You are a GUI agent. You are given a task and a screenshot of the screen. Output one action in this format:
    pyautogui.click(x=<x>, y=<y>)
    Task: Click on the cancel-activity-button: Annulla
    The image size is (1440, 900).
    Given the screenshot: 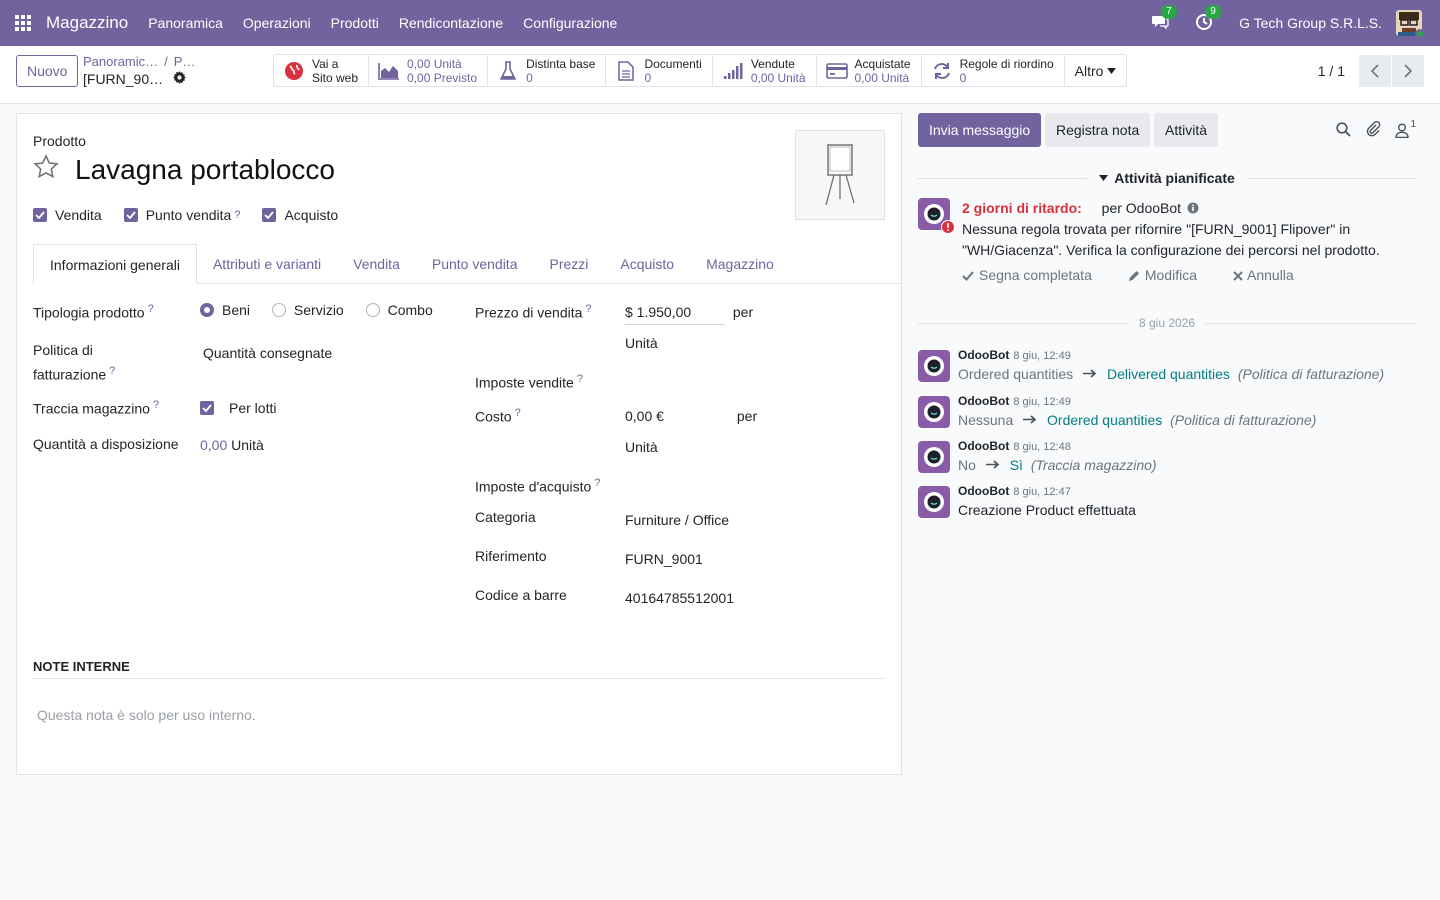 What is the action you would take?
    pyautogui.click(x=1272, y=275)
    